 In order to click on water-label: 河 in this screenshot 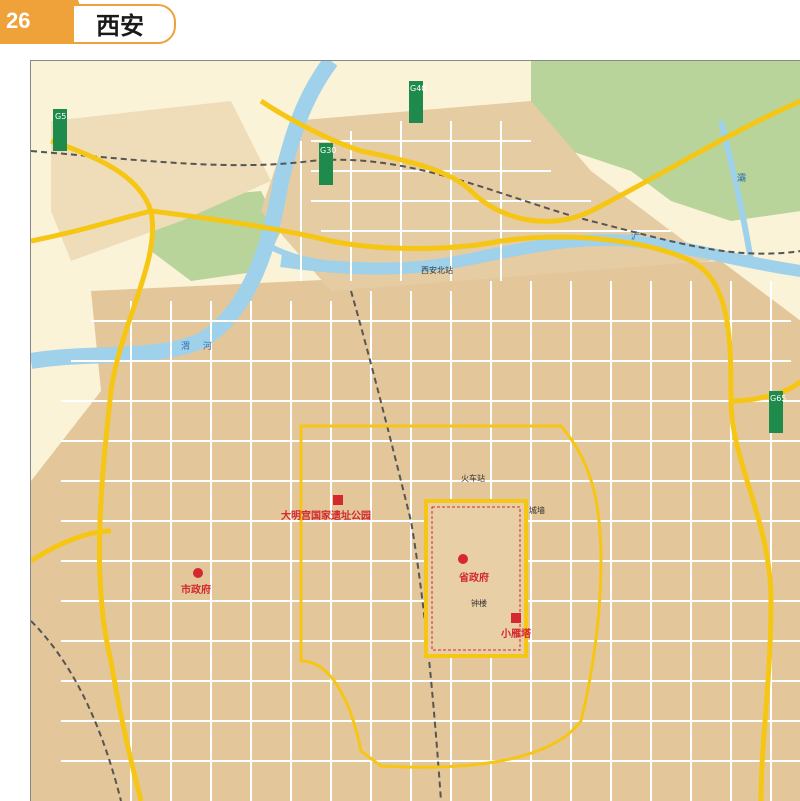, I will do `click(207, 346)`.